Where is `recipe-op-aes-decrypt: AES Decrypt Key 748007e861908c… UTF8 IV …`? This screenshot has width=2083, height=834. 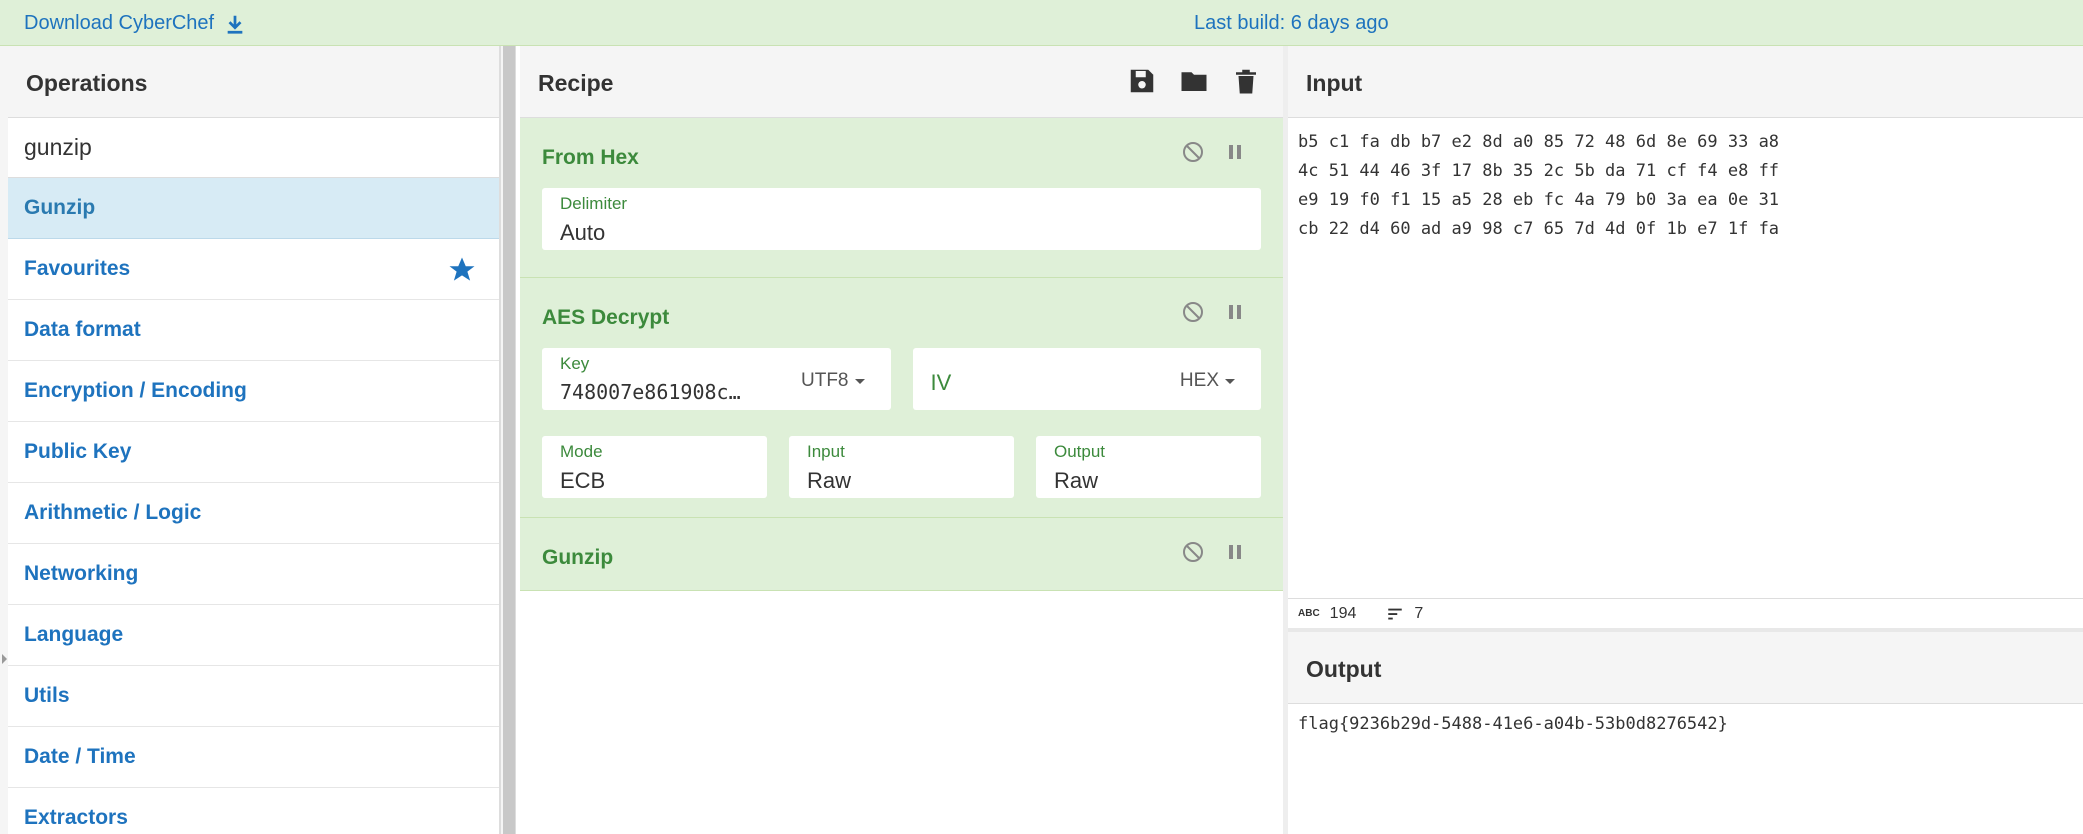 recipe-op-aes-decrypt: AES Decrypt Key 748007e861908c… UTF8 IV … is located at coordinates (901, 398).